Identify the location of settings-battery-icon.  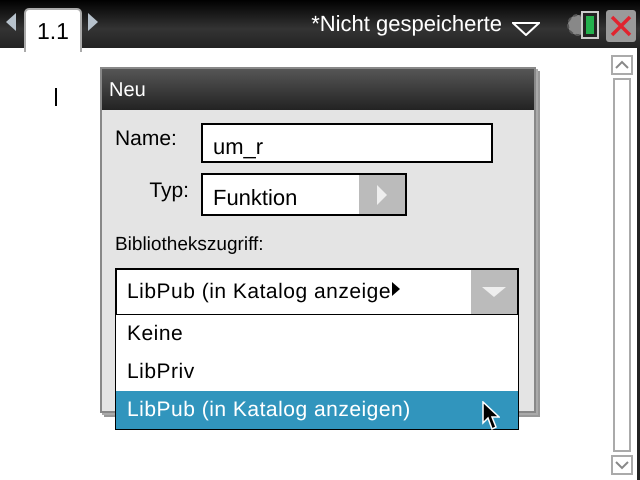
(583, 25).